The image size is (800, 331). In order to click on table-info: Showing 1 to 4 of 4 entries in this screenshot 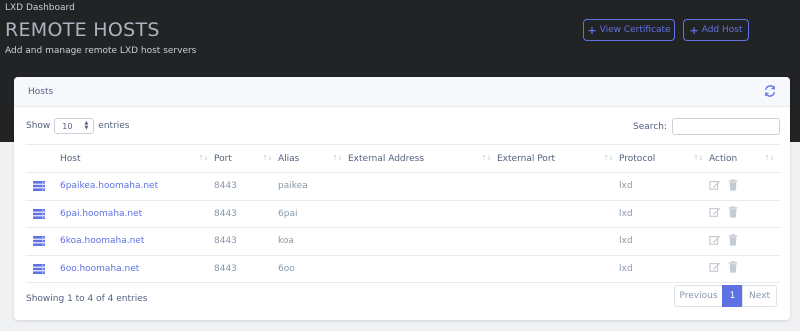, I will do `click(87, 299)`.